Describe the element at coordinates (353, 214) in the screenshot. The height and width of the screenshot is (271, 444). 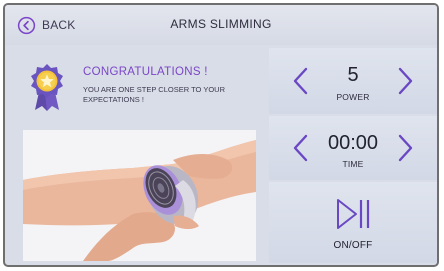
I see `play-pause-icon` at that location.